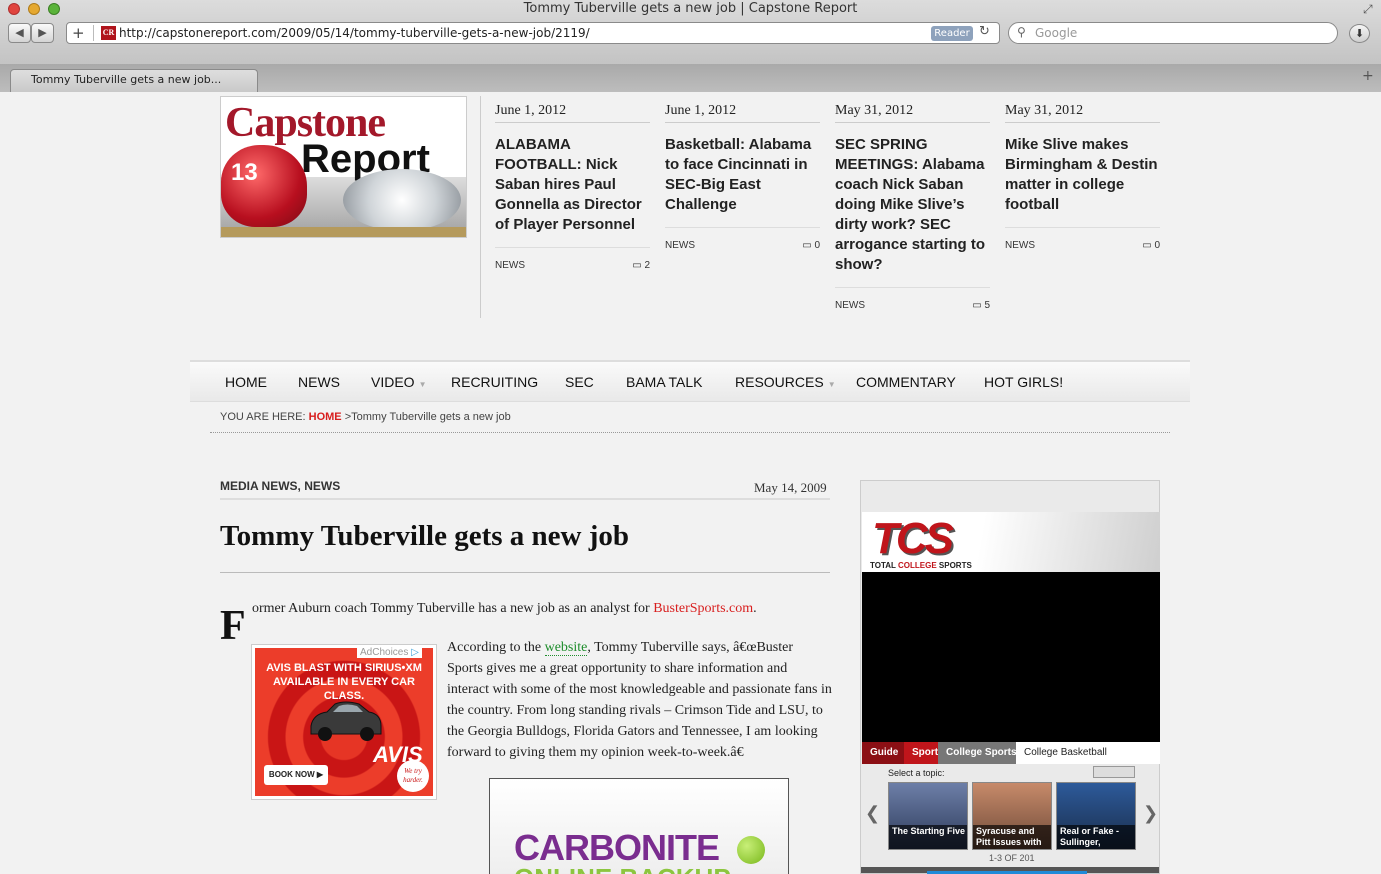 Image resolution: width=1381 pixels, height=874 pixels. What do you see at coordinates (703, 608) in the screenshot?
I see `bustersports-link: BusterSports.com` at bounding box center [703, 608].